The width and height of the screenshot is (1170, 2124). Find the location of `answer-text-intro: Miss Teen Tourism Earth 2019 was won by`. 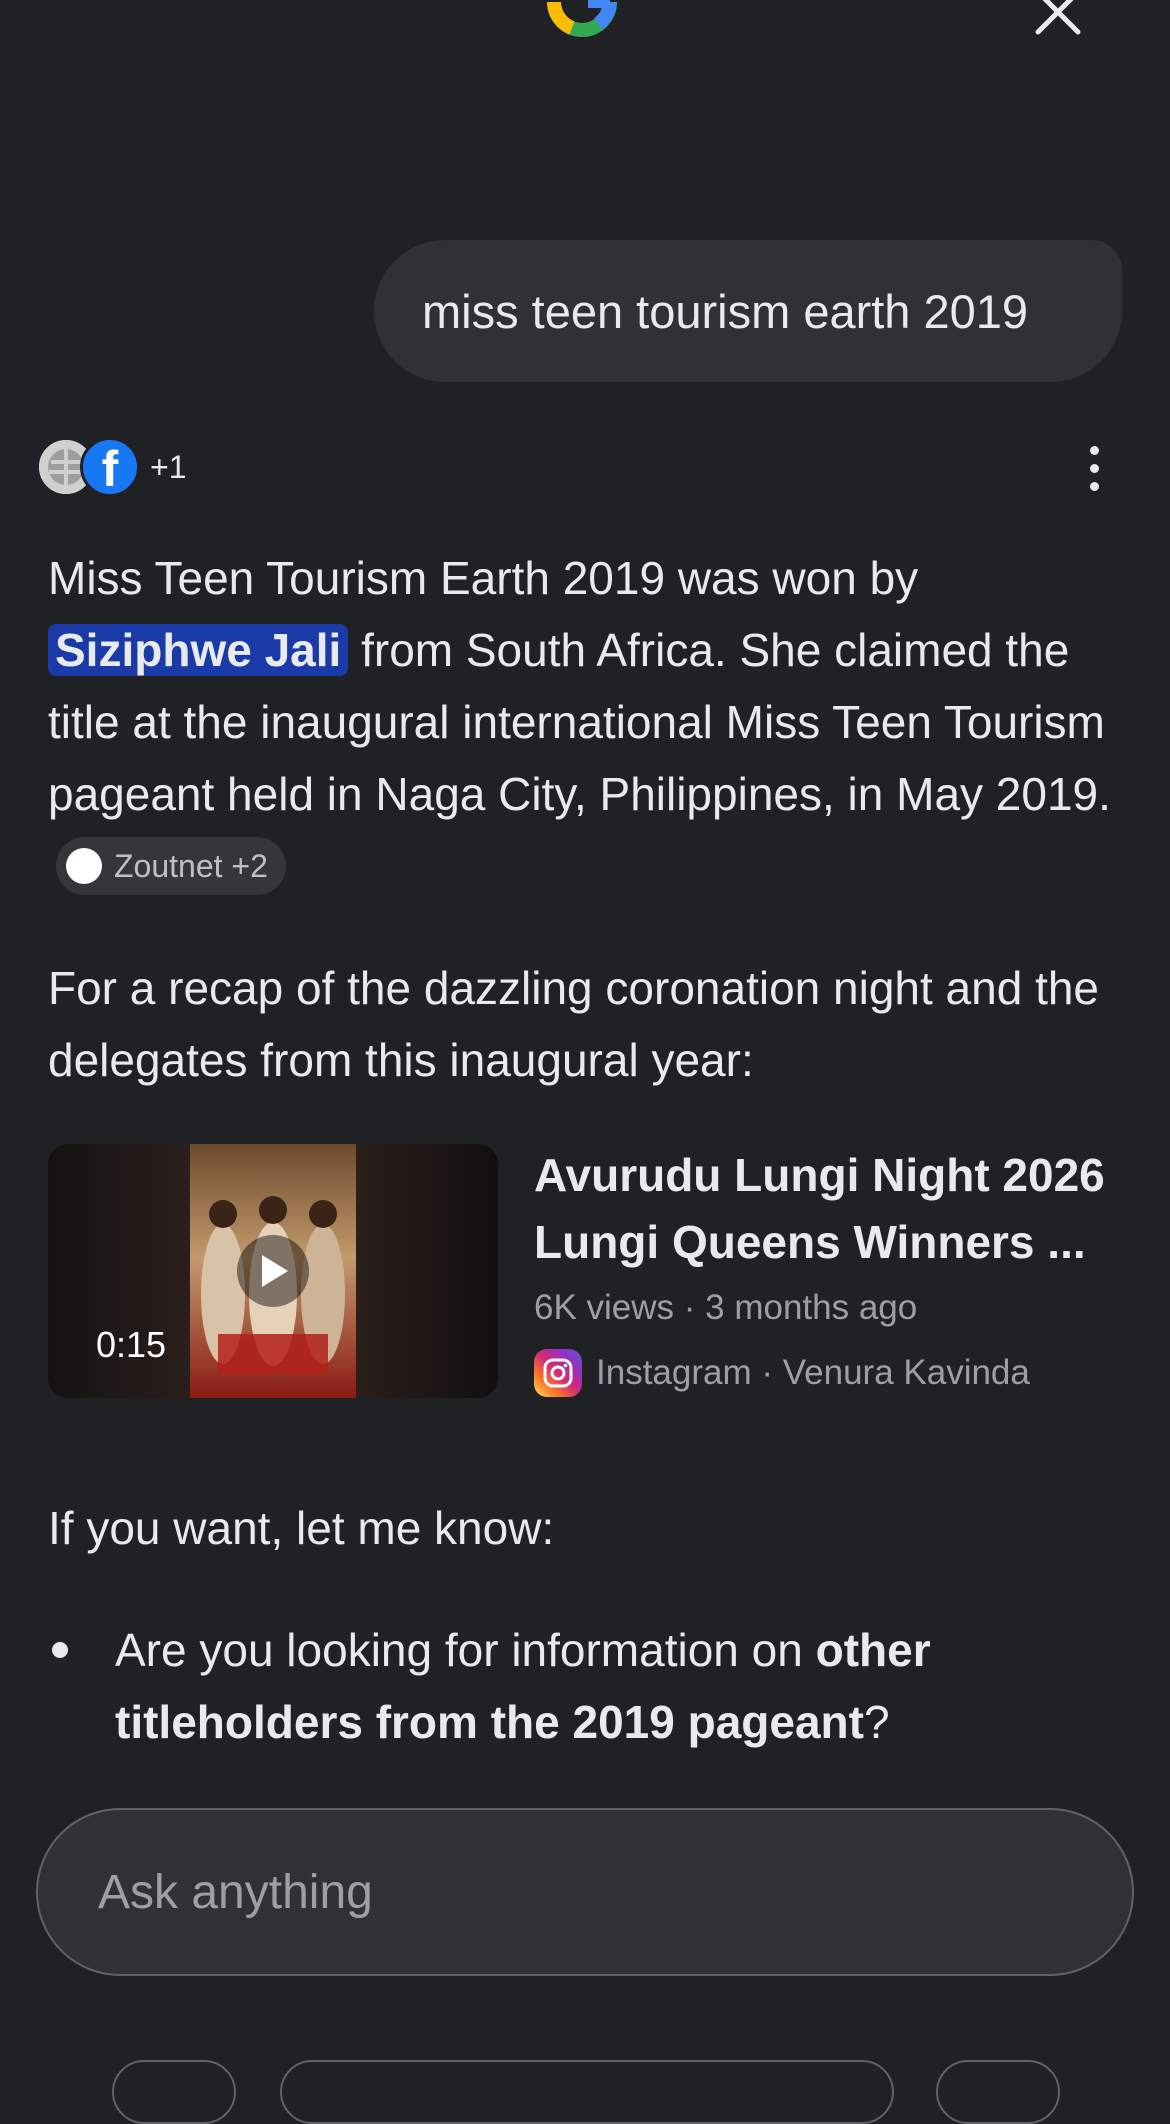

answer-text-intro: Miss Teen Tourism Earth 2019 was won by is located at coordinates (483, 578).